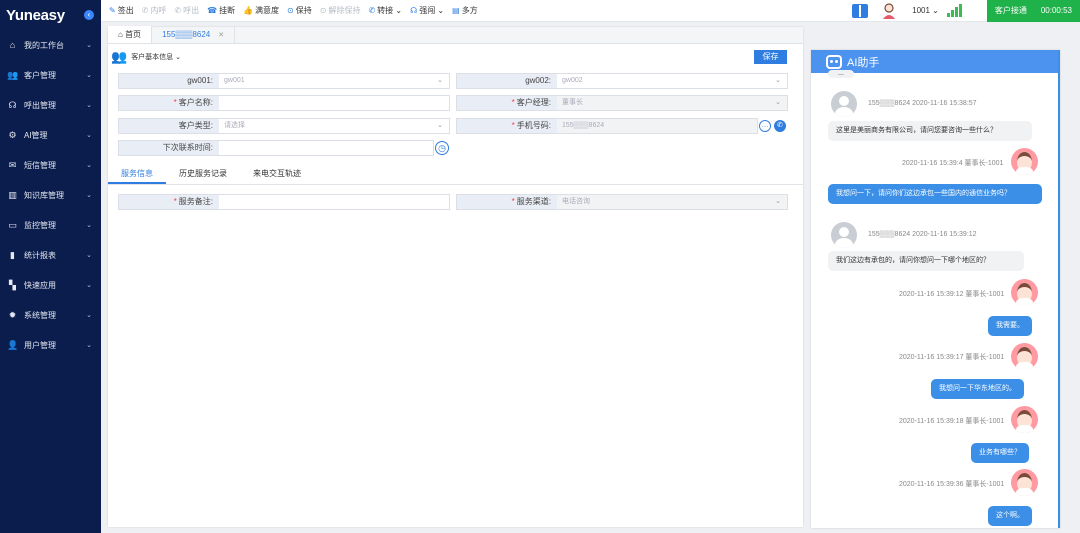  I want to click on service-remark-field: * 服务备注:, so click(284, 202).